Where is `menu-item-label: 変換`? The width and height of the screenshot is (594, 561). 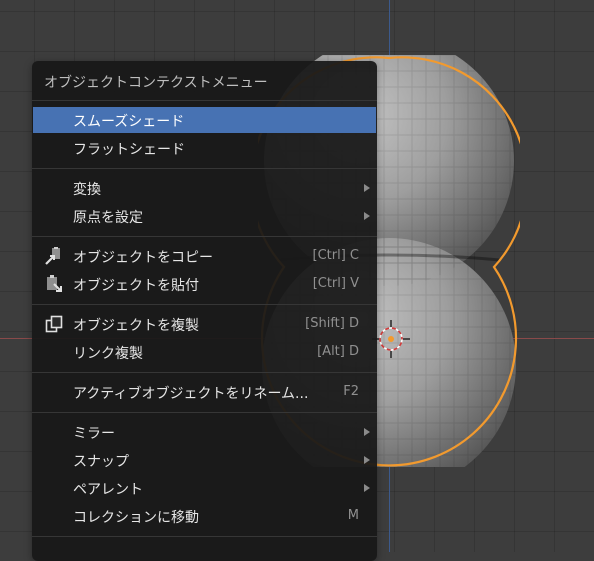 menu-item-label: 変換 is located at coordinates (87, 190).